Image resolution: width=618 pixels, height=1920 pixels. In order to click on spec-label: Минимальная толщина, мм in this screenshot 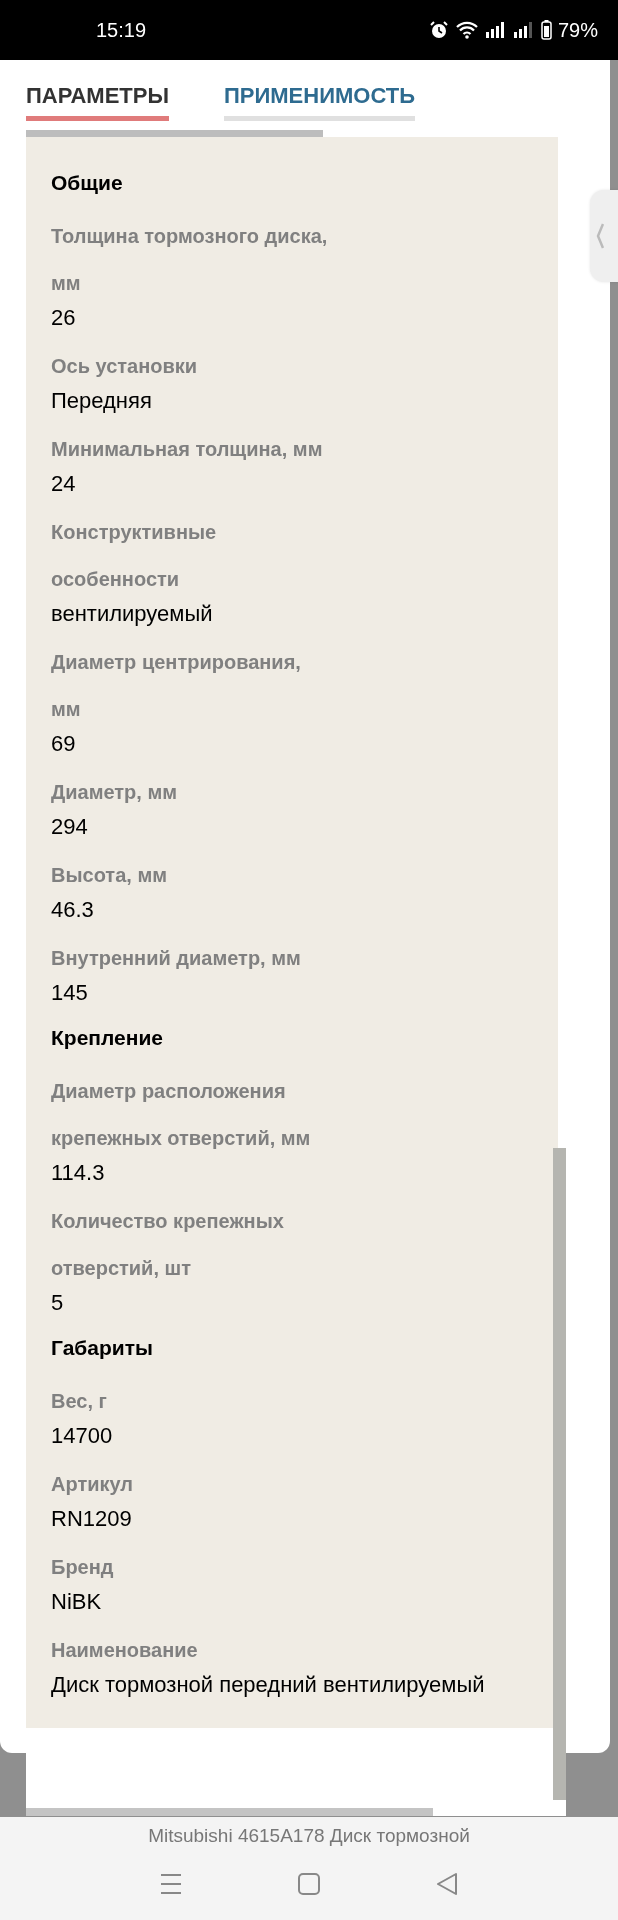, I will do `click(187, 449)`.